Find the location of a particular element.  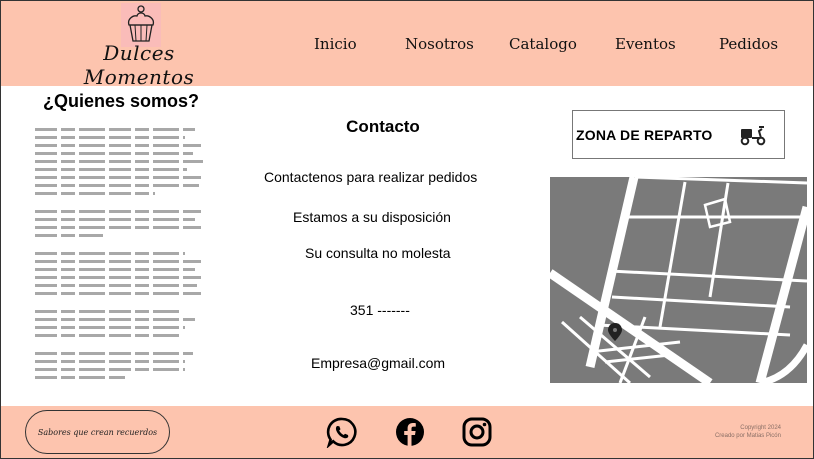

copyright: Copyright 2024 Creado por Matias Picón is located at coordinates (736, 432).